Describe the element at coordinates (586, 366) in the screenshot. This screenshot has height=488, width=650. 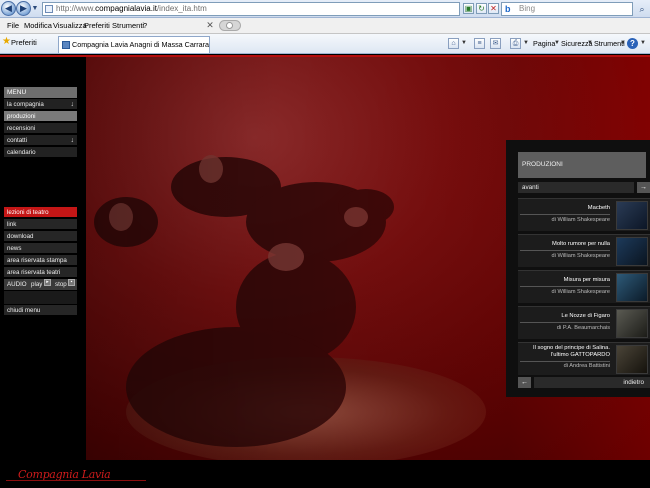
I see `production-author: di Andrea Battistini` at that location.